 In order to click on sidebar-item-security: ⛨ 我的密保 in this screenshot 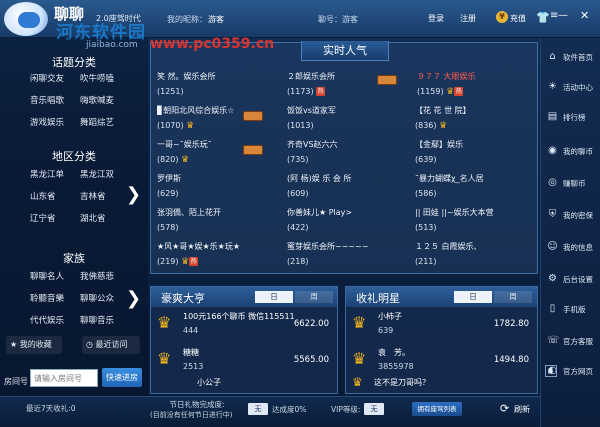, I will do `click(570, 216)`.